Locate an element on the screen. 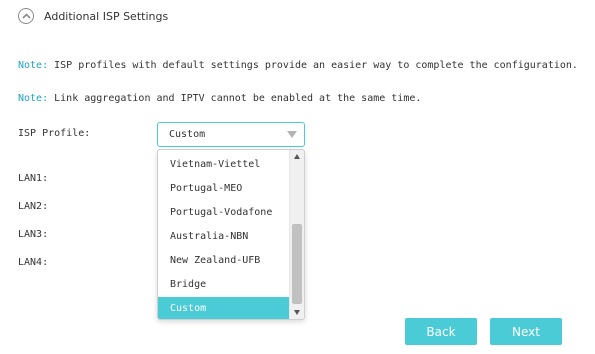 Image resolution: width=595 pixels, height=354 pixels. next-button: Next is located at coordinates (526, 331).